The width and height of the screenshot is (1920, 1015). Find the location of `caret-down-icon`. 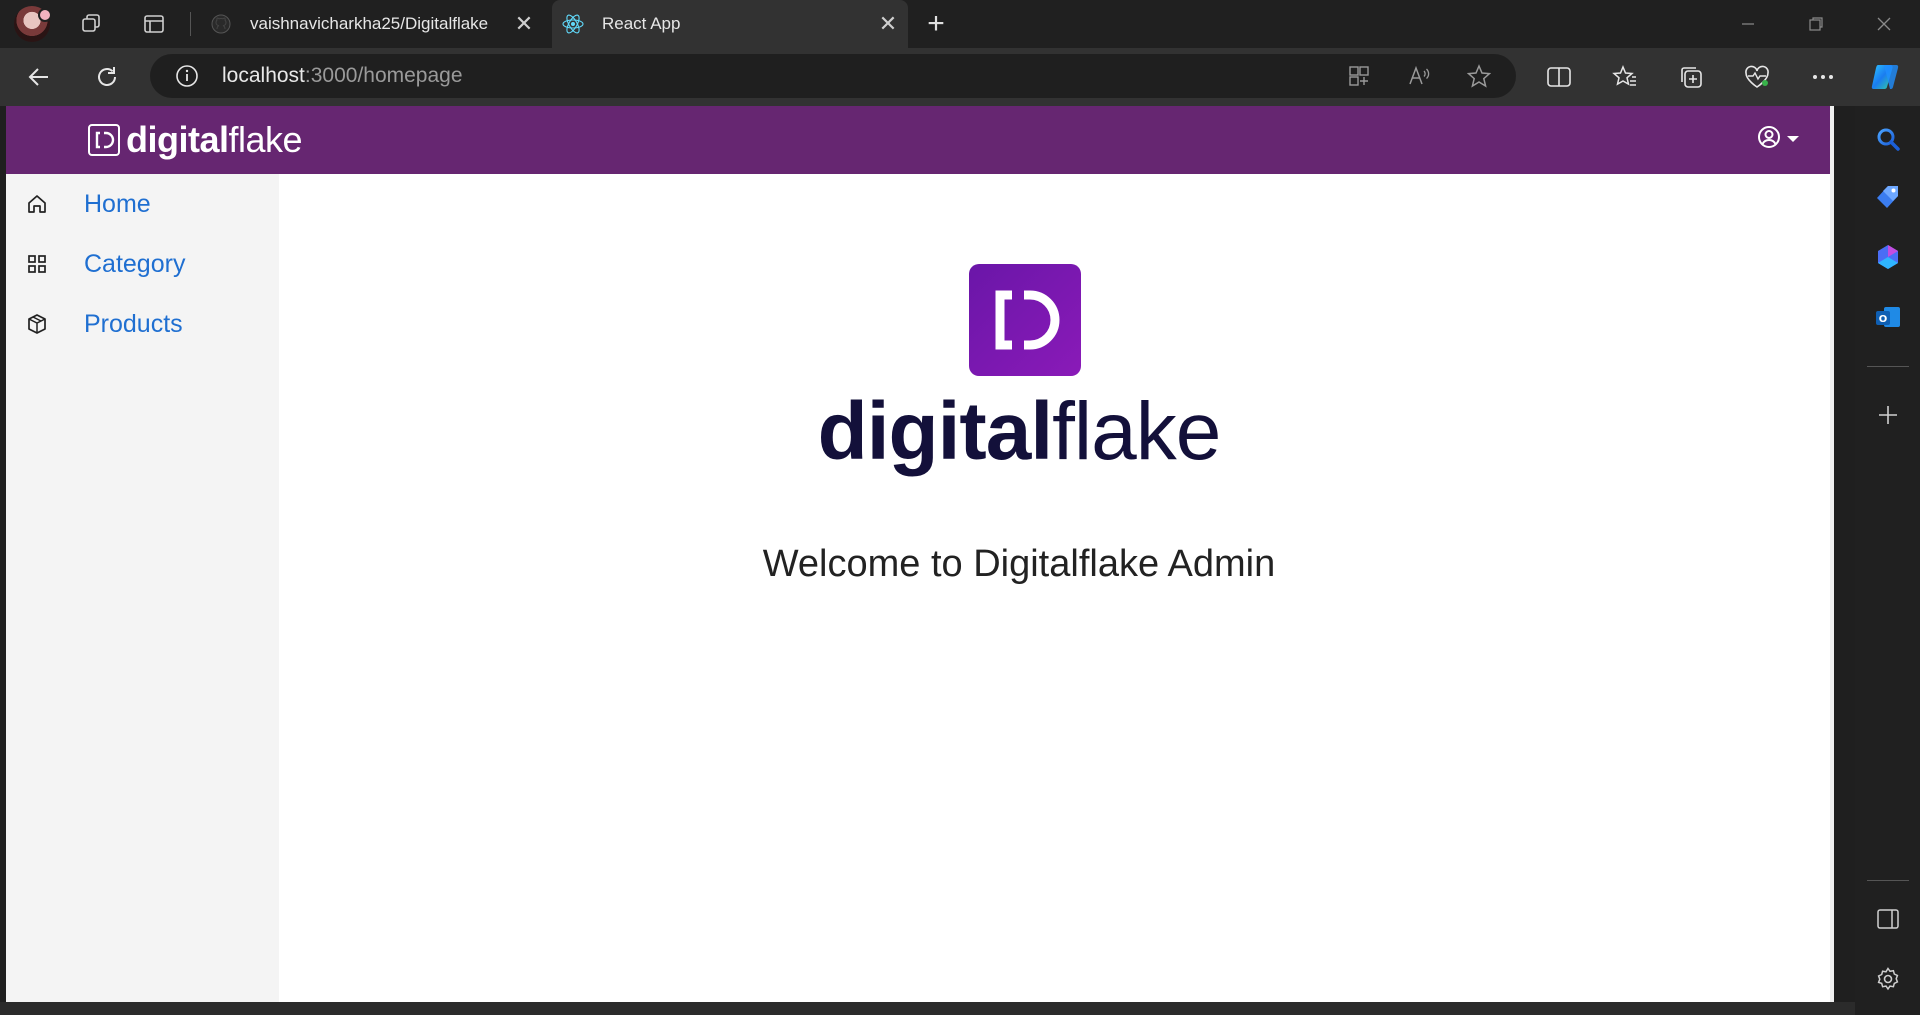

caret-down-icon is located at coordinates (1793, 140).